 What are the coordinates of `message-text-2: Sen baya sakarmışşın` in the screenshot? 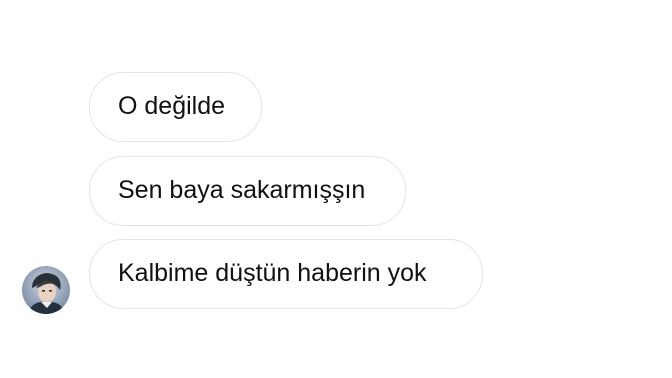 It's located at (242, 190).